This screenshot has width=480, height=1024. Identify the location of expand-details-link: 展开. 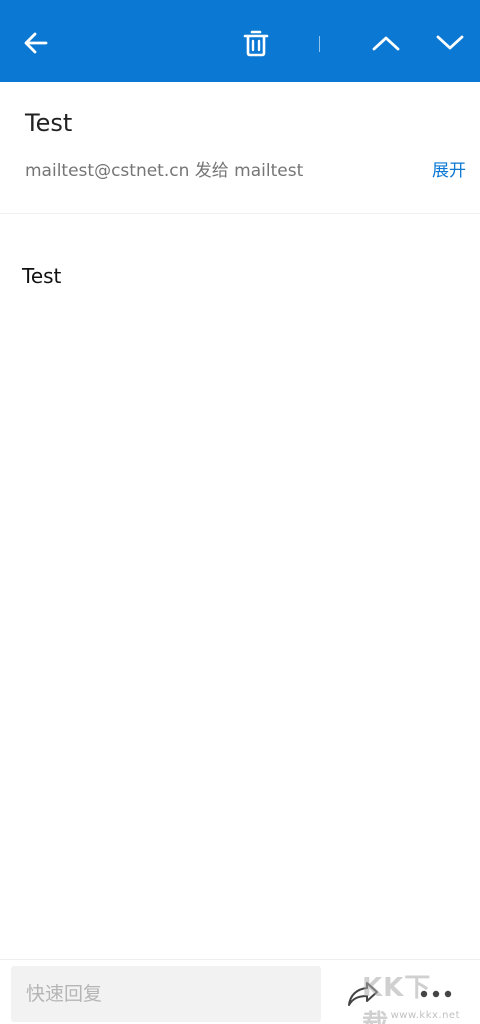
(449, 171).